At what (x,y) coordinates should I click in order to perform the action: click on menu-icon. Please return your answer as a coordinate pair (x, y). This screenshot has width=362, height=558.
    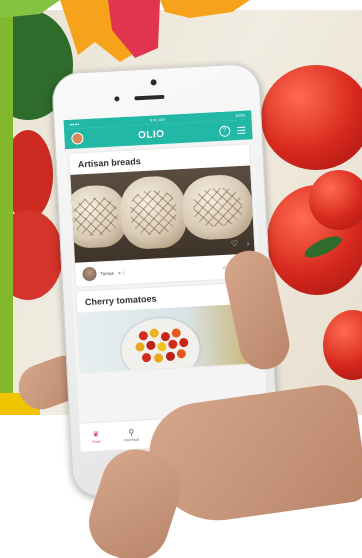
    Looking at the image, I should click on (241, 130).